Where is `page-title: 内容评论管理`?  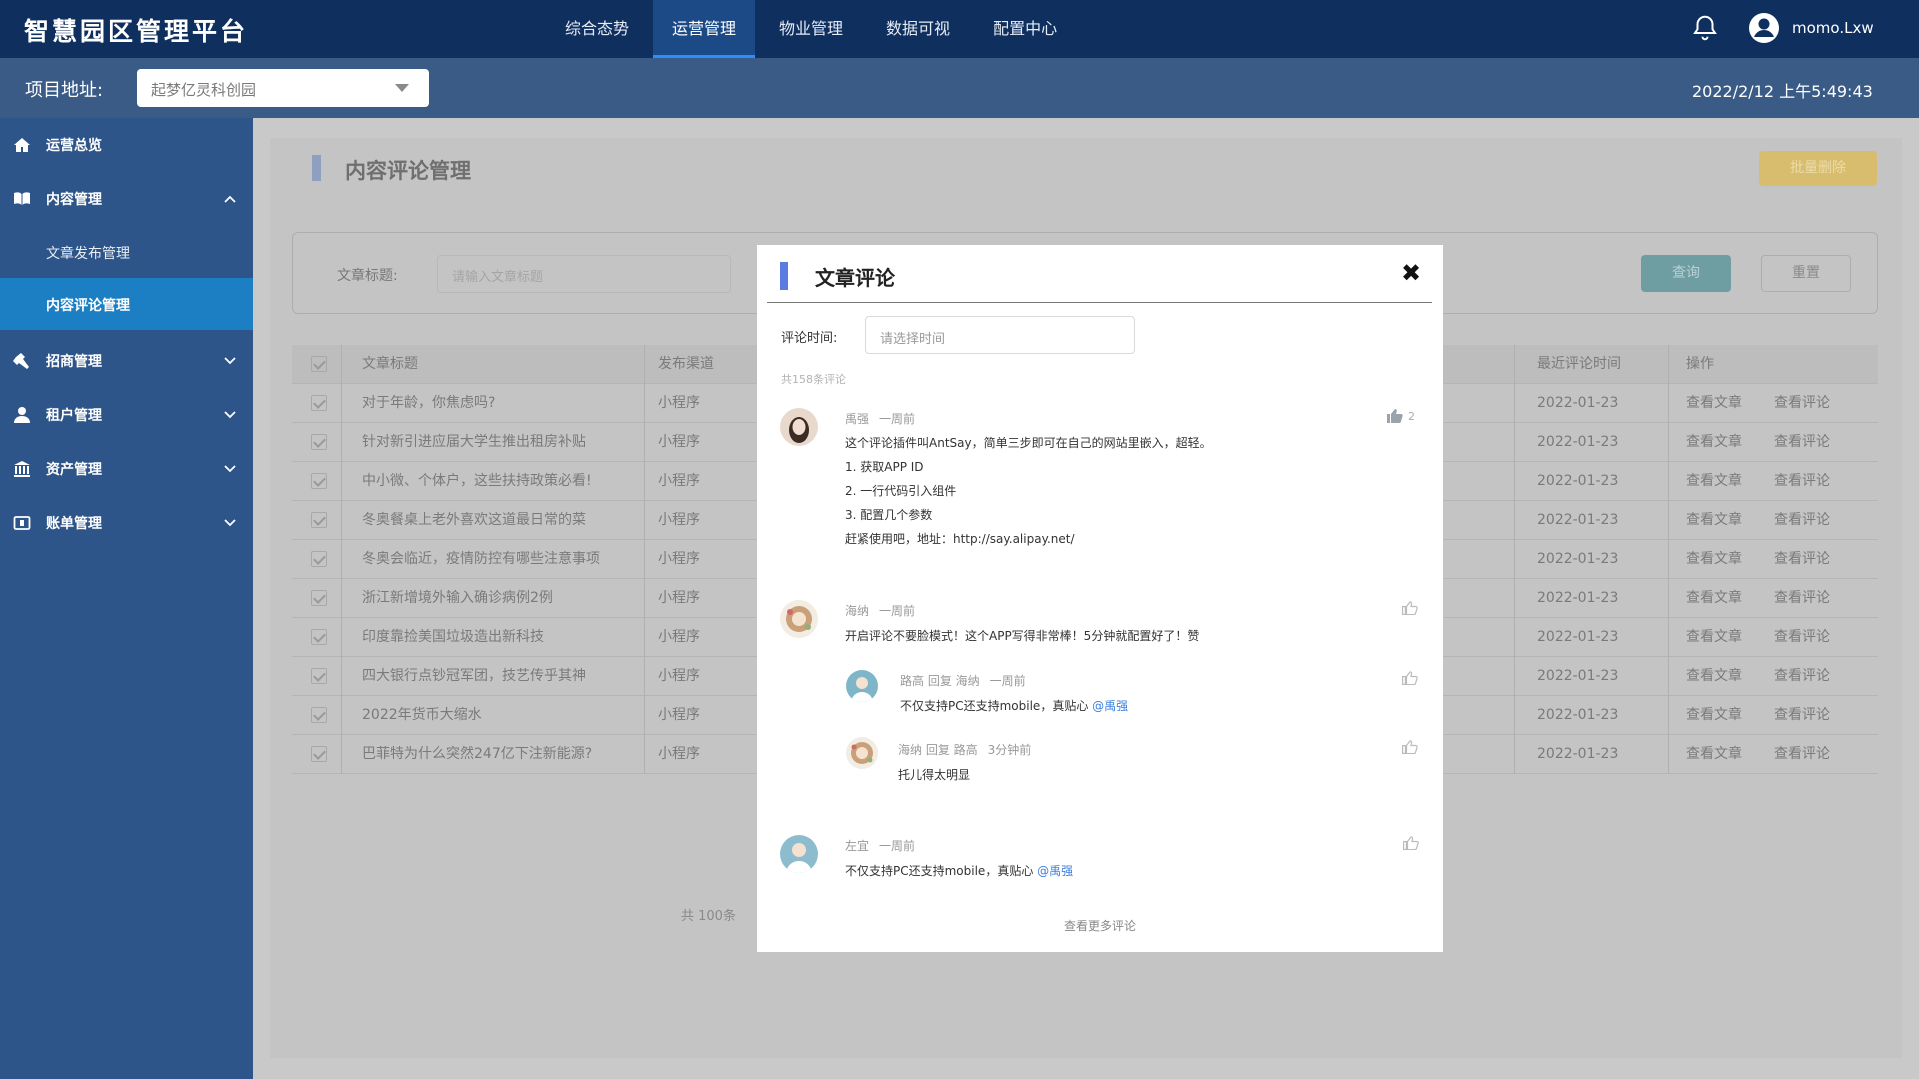
page-title: 内容评论管理 is located at coordinates (408, 171).